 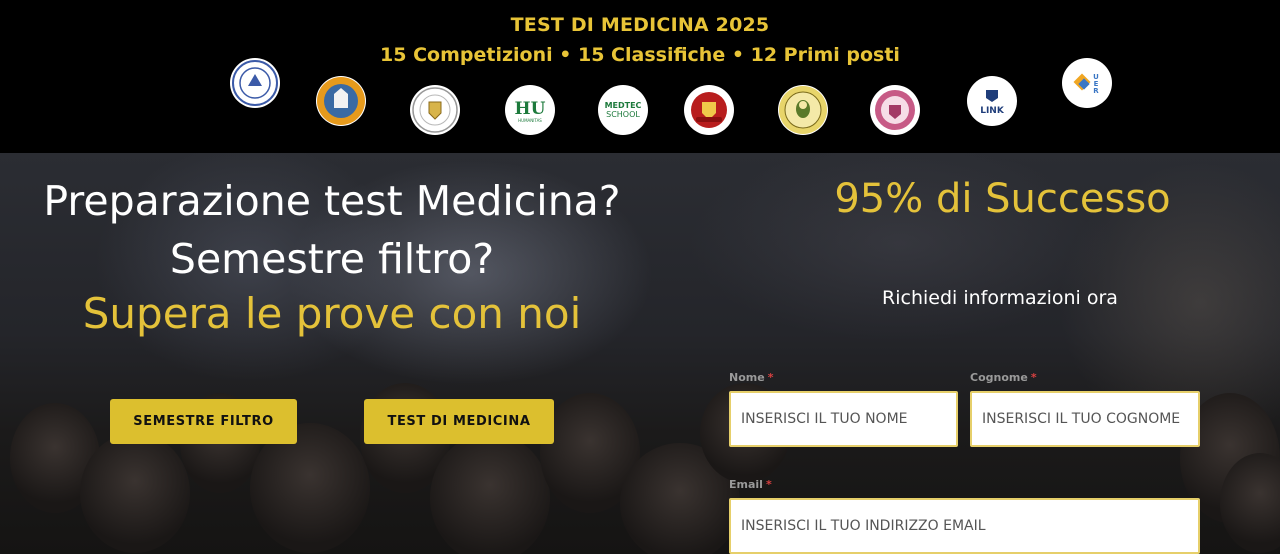 What do you see at coordinates (255, 83) in the screenshot?
I see `campus-bio-medico-logo-icon` at bounding box center [255, 83].